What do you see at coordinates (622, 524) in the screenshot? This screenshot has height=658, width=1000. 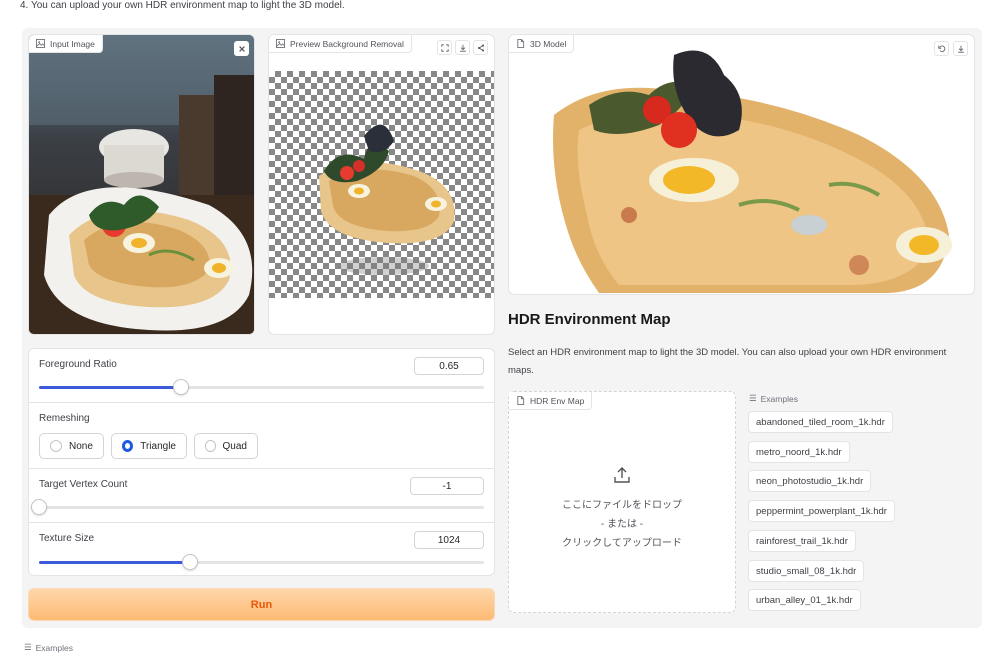 I see `drop-text-2: - または -` at bounding box center [622, 524].